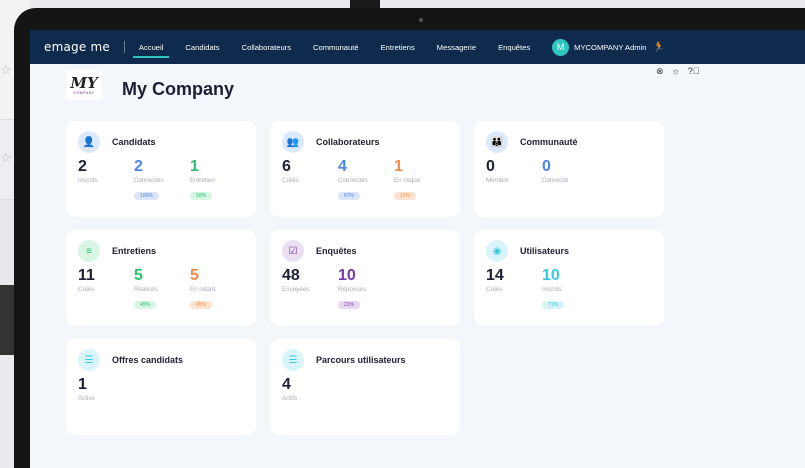 This screenshot has width=805, height=468. What do you see at coordinates (353, 179) in the screenshot?
I see `stat-connectes: 4 Connectés 67%` at bounding box center [353, 179].